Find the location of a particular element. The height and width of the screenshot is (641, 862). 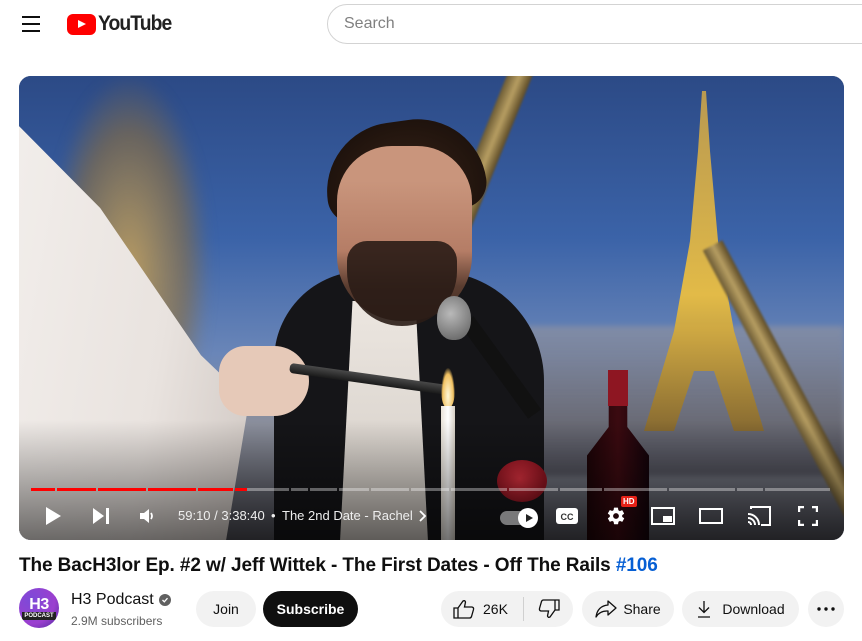

verified-badge-icon is located at coordinates (164, 600).